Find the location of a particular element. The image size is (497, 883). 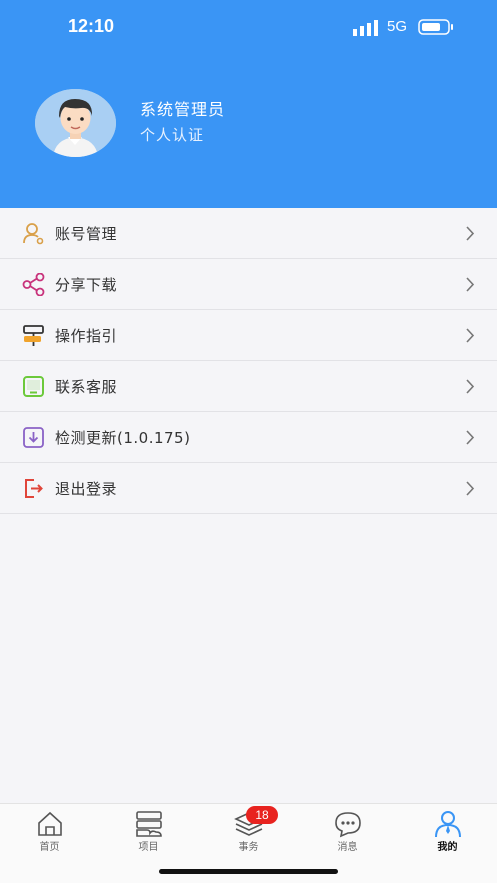

signal-icon is located at coordinates (365, 28).